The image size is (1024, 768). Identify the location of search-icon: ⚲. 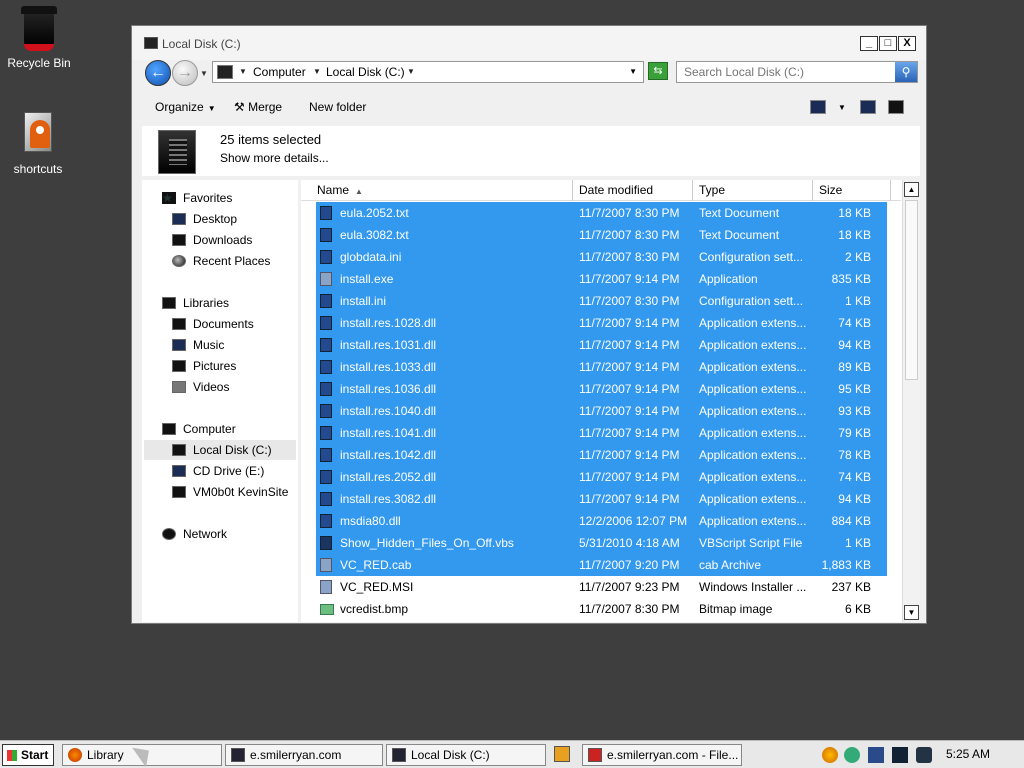
(906, 72).